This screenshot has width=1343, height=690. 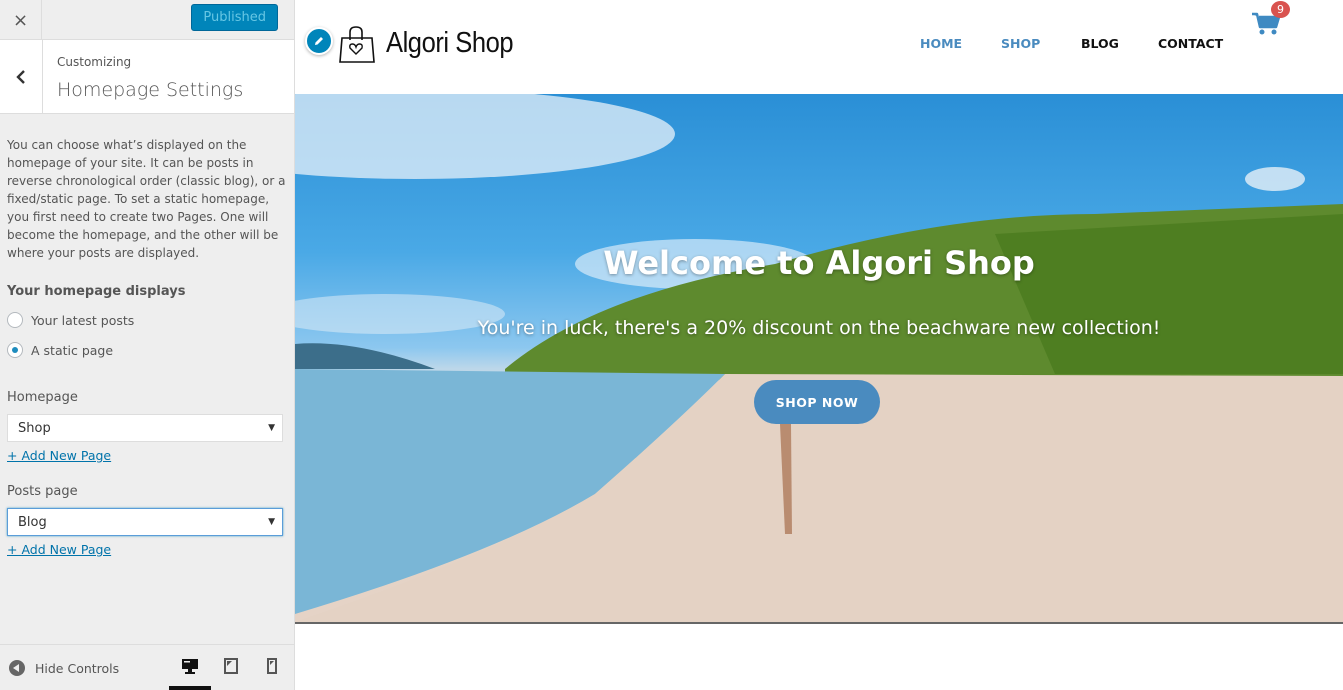 What do you see at coordinates (147, 20) in the screenshot?
I see `customizer-topbar: × Published` at bounding box center [147, 20].